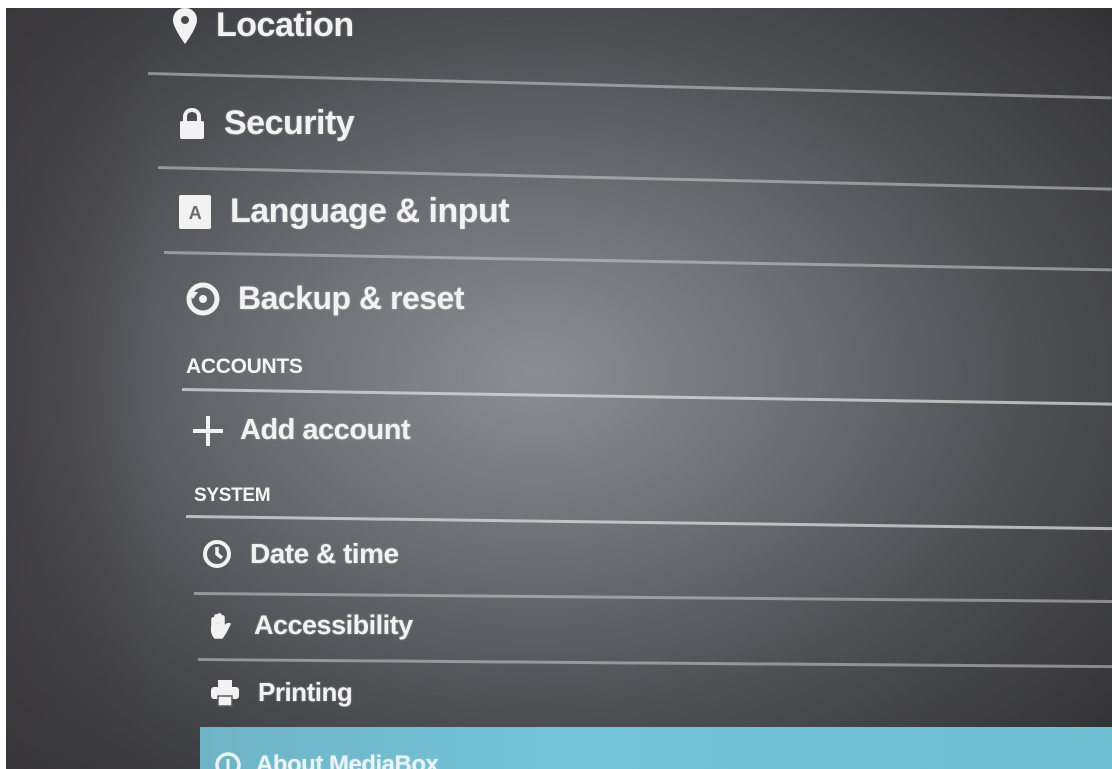  I want to click on section-header-accounts: ACCOUNTS, so click(244, 366).